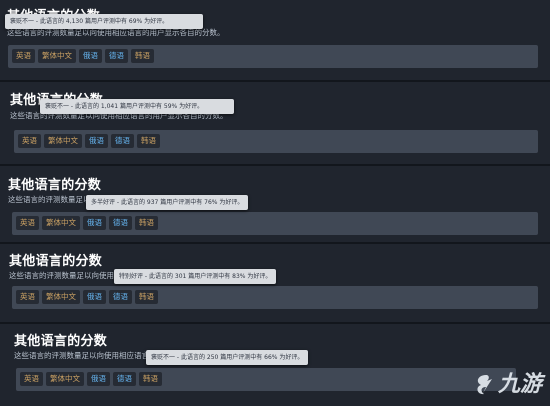 The width and height of the screenshot is (550, 406). I want to click on watermark-logo-text: 九游, so click(519, 384).